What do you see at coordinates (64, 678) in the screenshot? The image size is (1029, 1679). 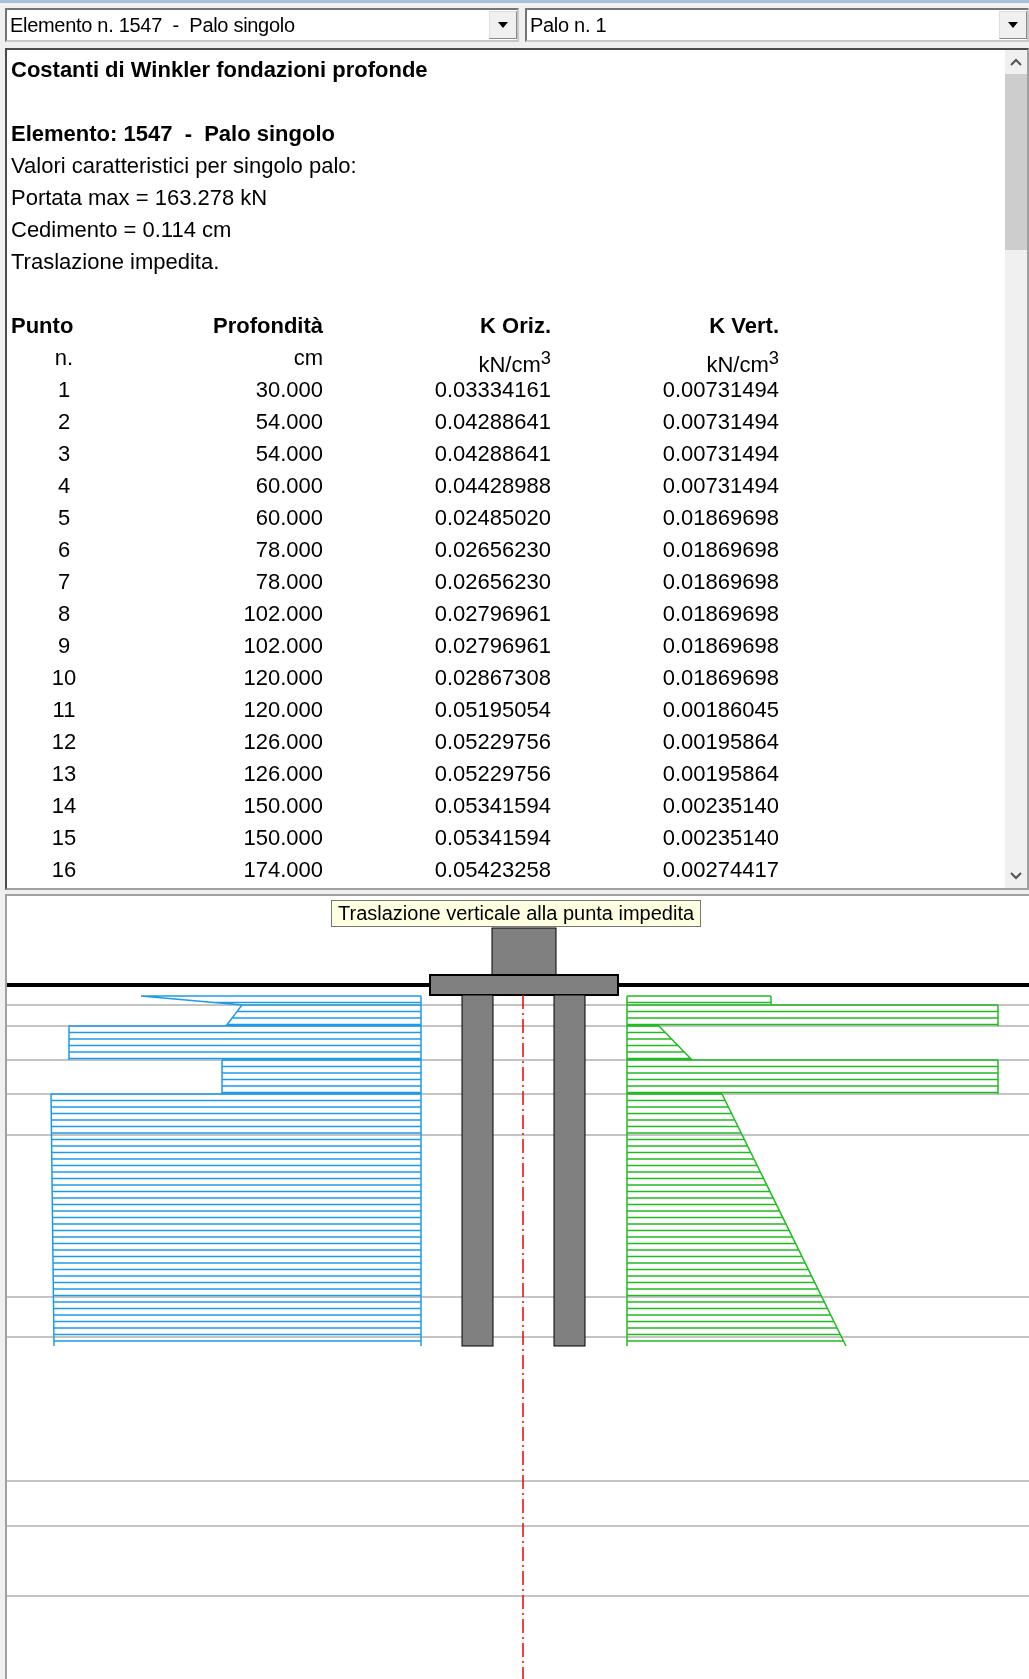 I see `table-cell-text: 10` at bounding box center [64, 678].